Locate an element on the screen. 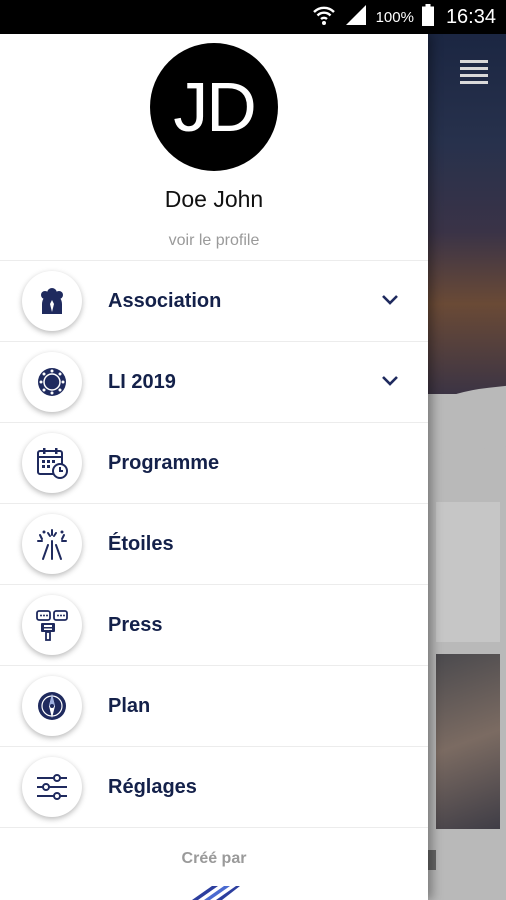 The width and height of the screenshot is (506, 900). grid-menu-icon is located at coordinates (474, 76).